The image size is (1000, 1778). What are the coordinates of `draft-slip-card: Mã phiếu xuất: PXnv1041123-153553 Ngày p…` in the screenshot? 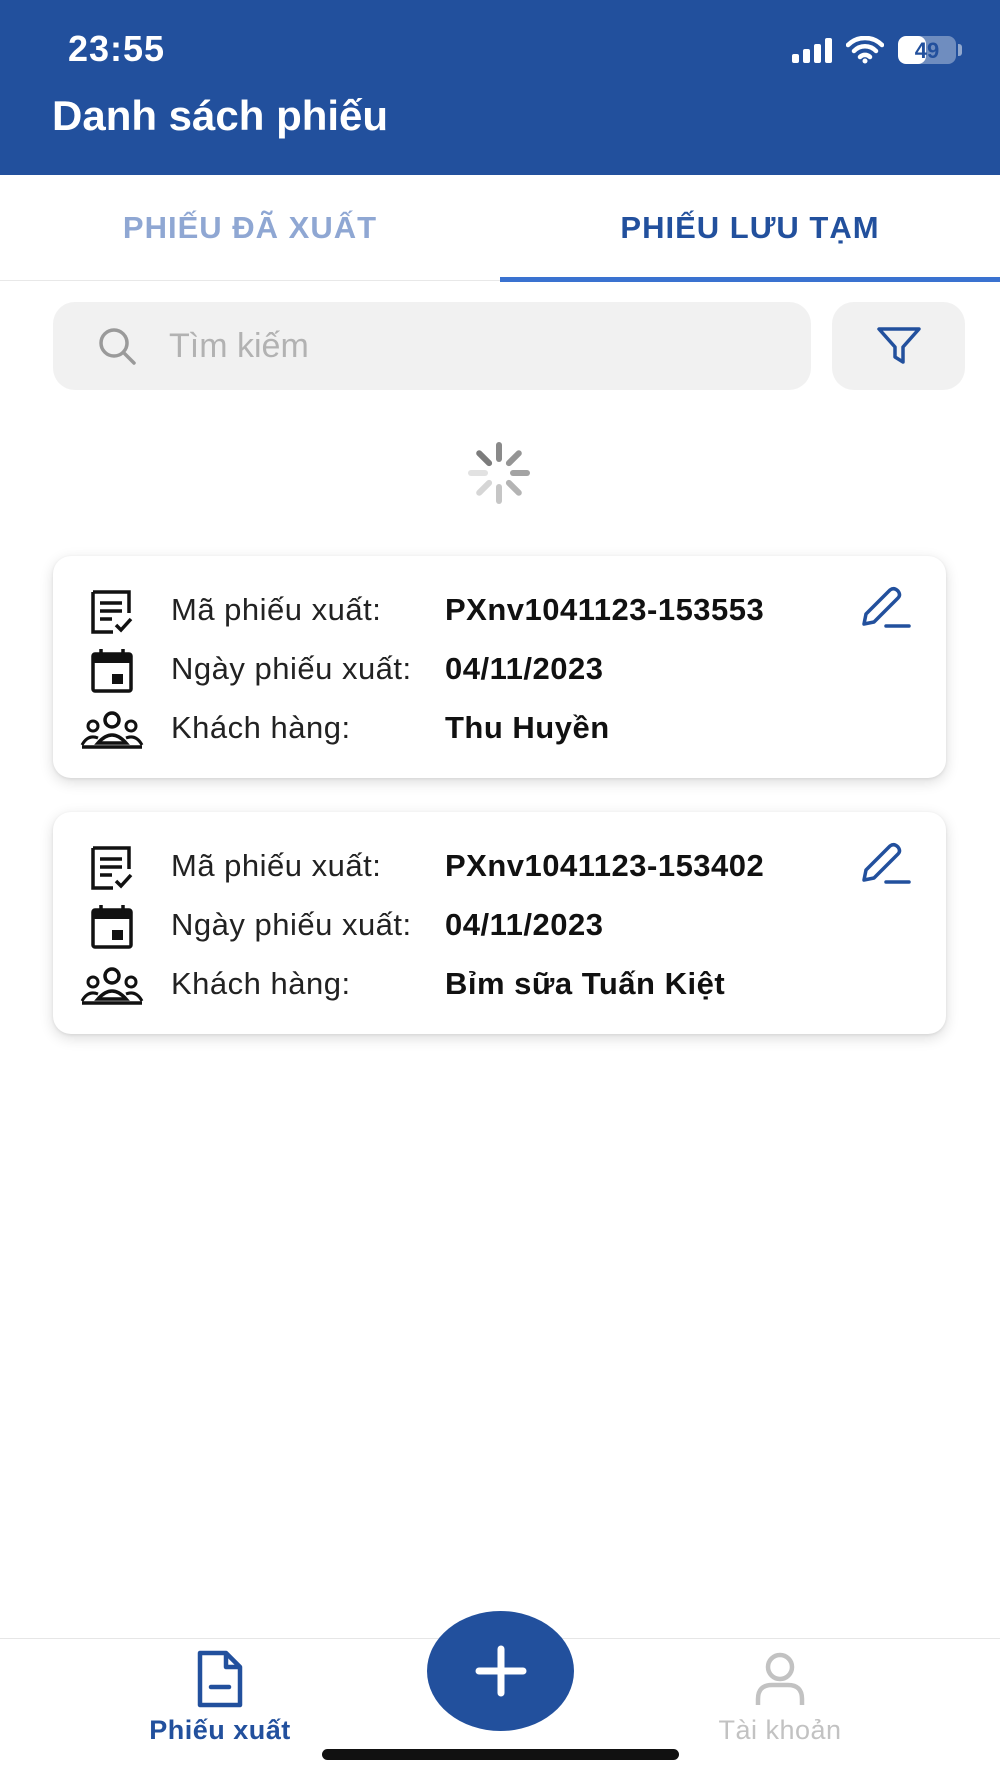 It's located at (499, 667).